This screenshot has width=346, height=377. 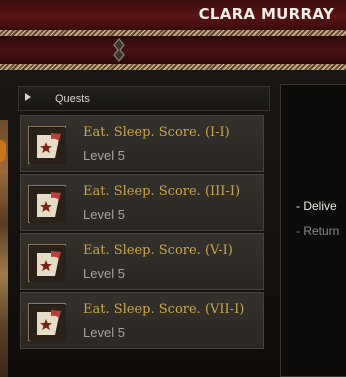 I want to click on left-artwork, so click(x=4, y=248).